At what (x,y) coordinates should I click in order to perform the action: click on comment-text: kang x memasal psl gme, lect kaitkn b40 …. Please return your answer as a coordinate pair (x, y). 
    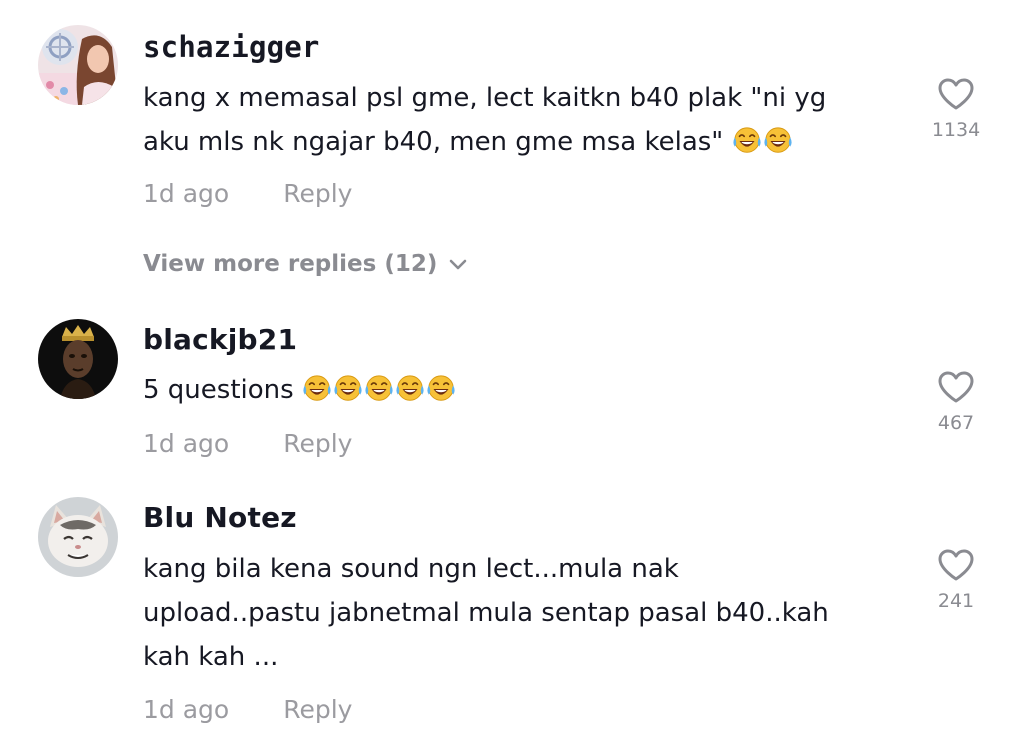
    Looking at the image, I should click on (513, 120).